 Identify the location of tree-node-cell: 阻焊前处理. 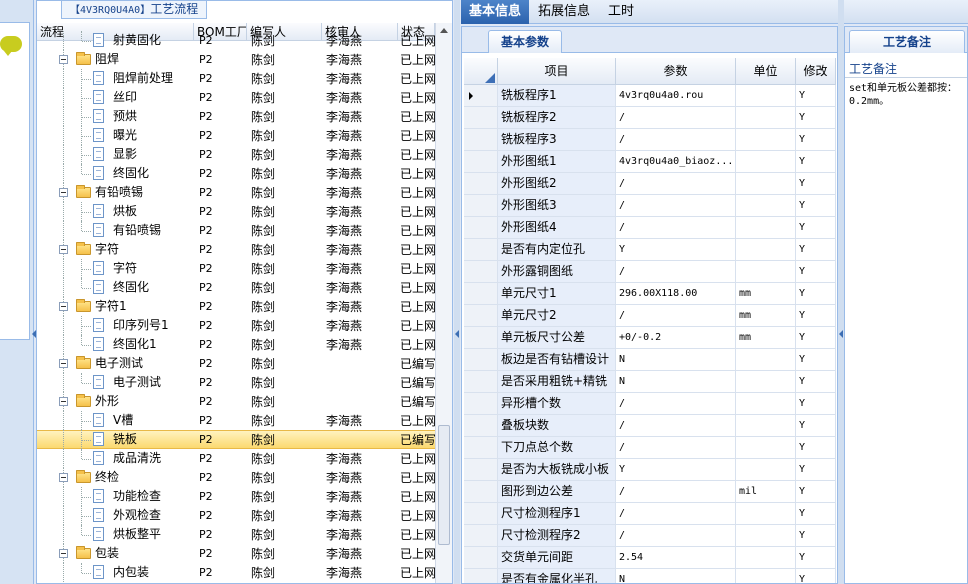
(115, 78).